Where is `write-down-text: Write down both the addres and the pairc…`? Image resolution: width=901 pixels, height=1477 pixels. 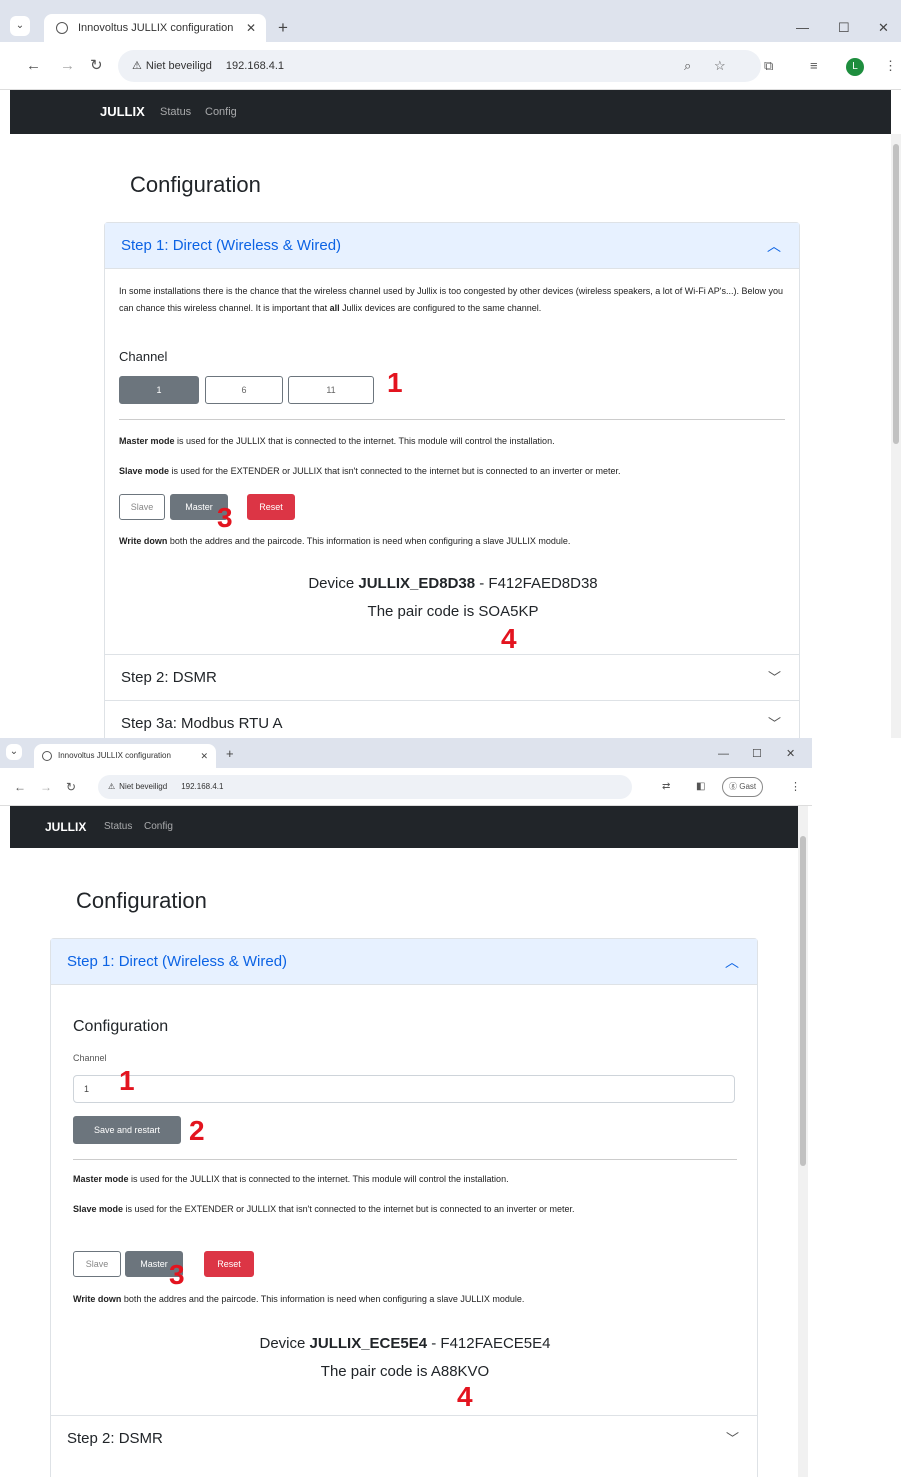
write-down-text: Write down both the addres and the pairc… is located at coordinates (345, 541).